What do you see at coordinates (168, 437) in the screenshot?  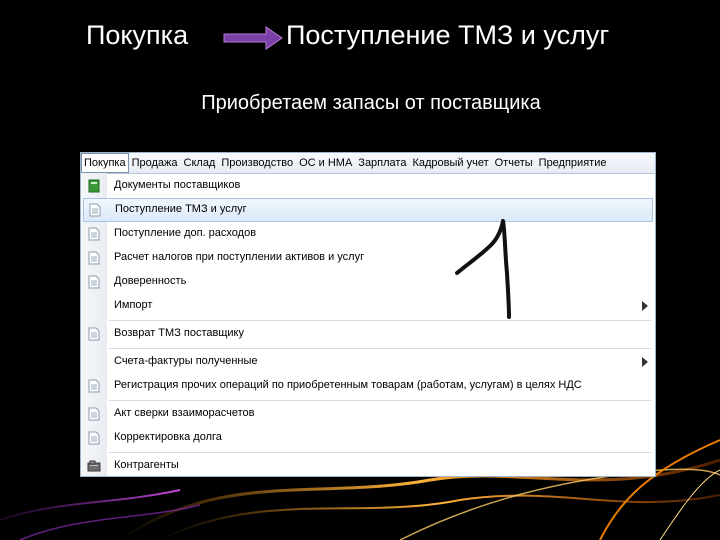 I see `menu-item-label: Корректировка долга` at bounding box center [168, 437].